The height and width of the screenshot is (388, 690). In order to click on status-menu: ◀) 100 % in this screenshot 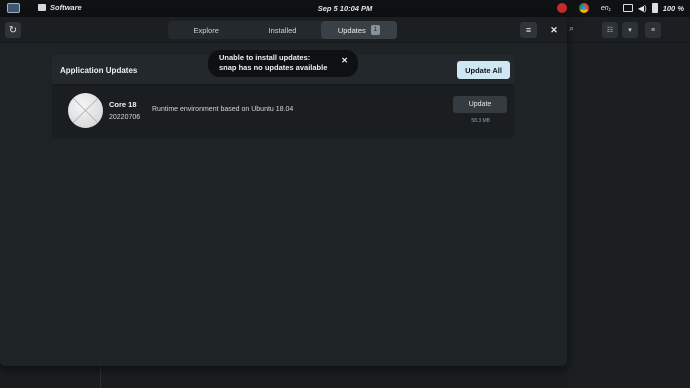, I will do `click(653, 8)`.